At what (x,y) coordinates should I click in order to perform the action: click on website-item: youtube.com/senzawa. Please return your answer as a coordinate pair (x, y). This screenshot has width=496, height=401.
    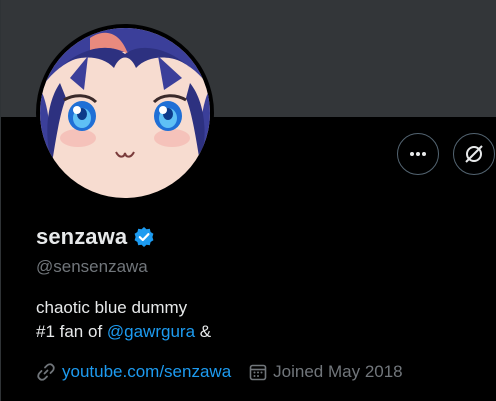
    Looking at the image, I should click on (133, 372).